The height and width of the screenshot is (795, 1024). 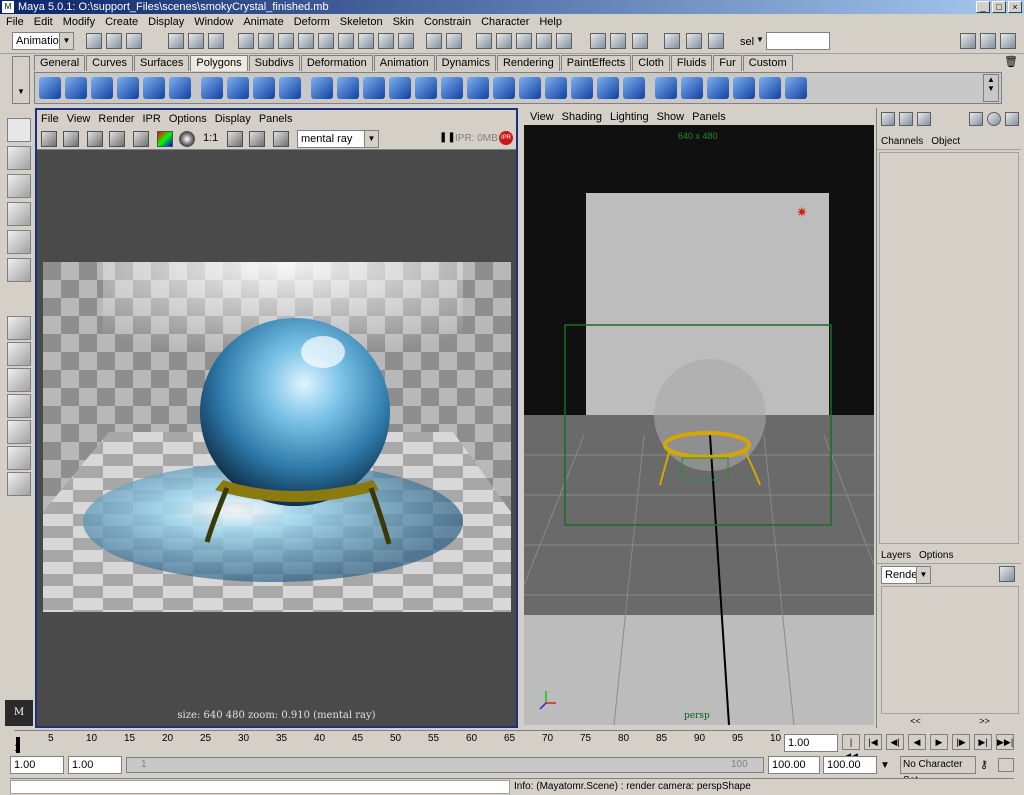 What do you see at coordinates (528, 63) in the screenshot?
I see `shelf-tab-rendering: Rendering` at bounding box center [528, 63].